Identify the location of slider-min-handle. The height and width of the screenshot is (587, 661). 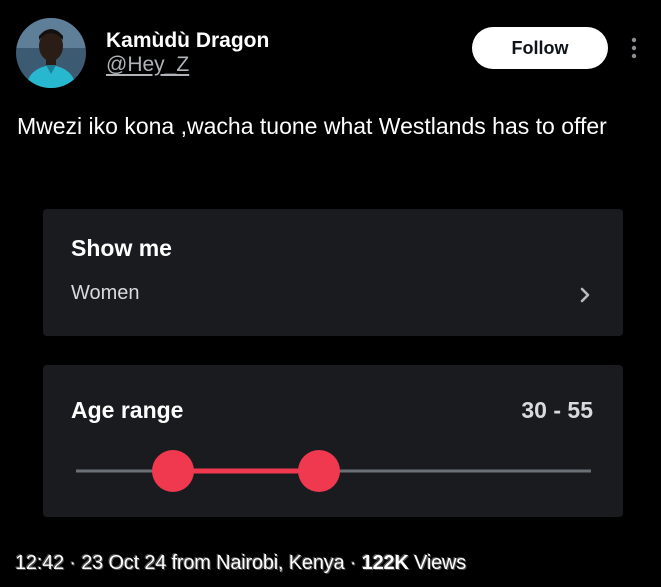
(173, 471).